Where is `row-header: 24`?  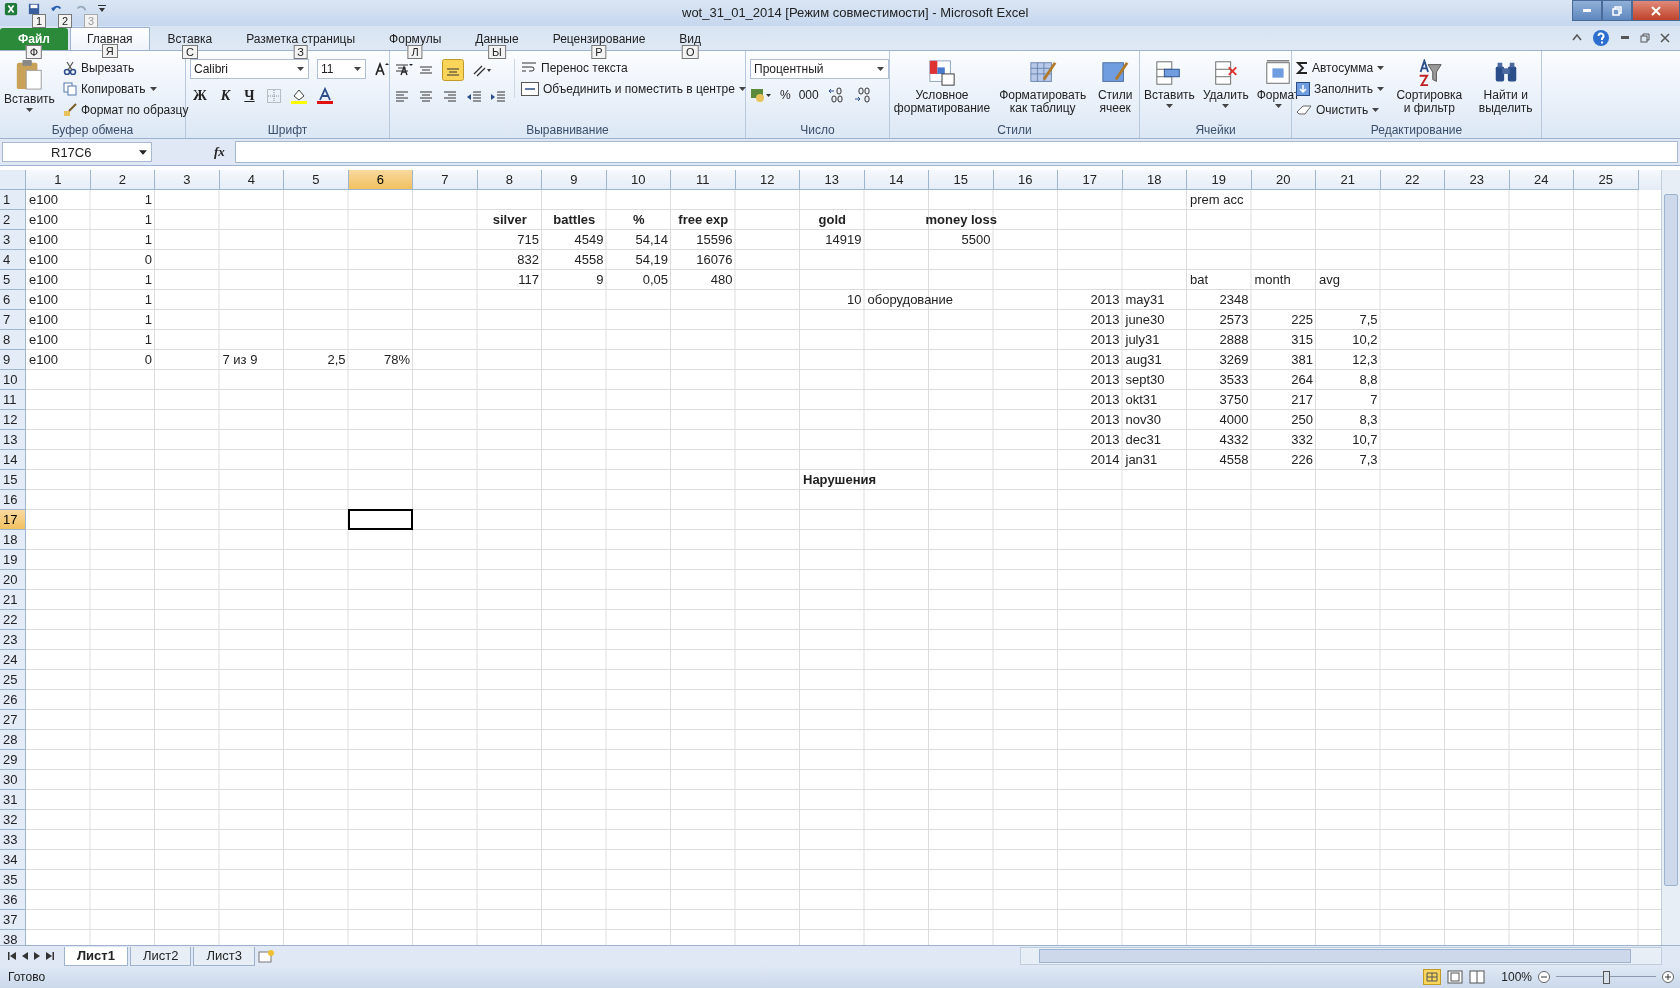 row-header: 24 is located at coordinates (13, 660).